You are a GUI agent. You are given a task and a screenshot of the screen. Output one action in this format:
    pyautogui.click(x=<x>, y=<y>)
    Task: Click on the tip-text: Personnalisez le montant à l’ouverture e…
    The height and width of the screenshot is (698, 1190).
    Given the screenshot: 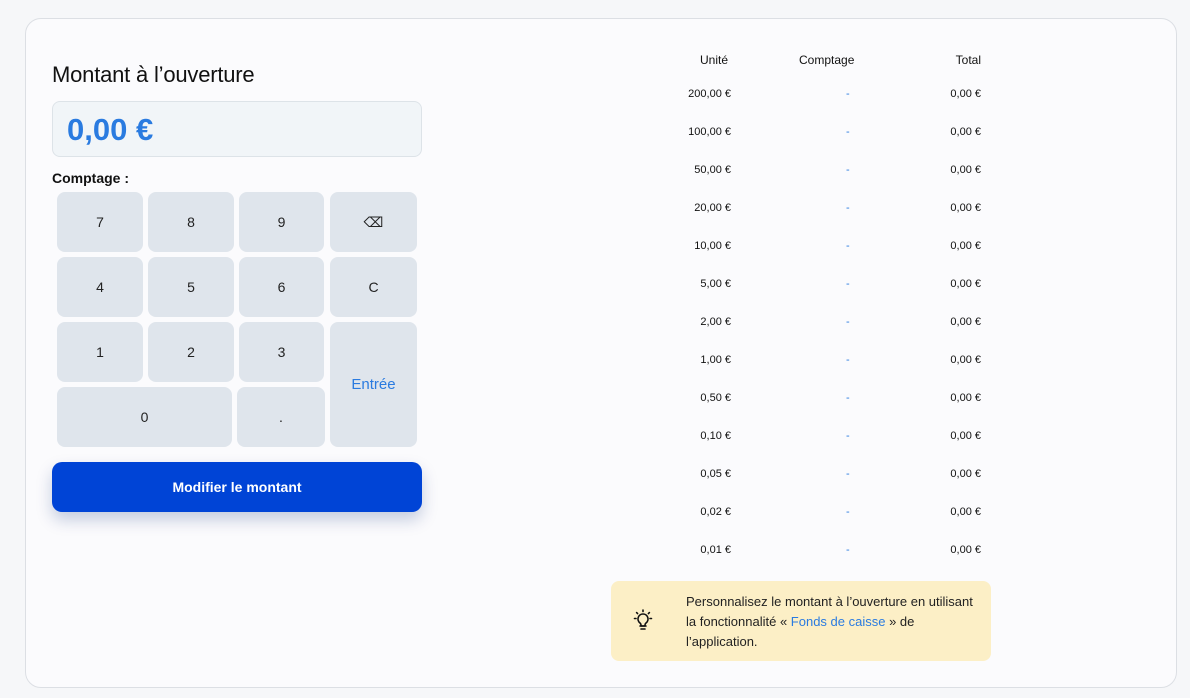 What is the action you would take?
    pyautogui.click(x=831, y=622)
    